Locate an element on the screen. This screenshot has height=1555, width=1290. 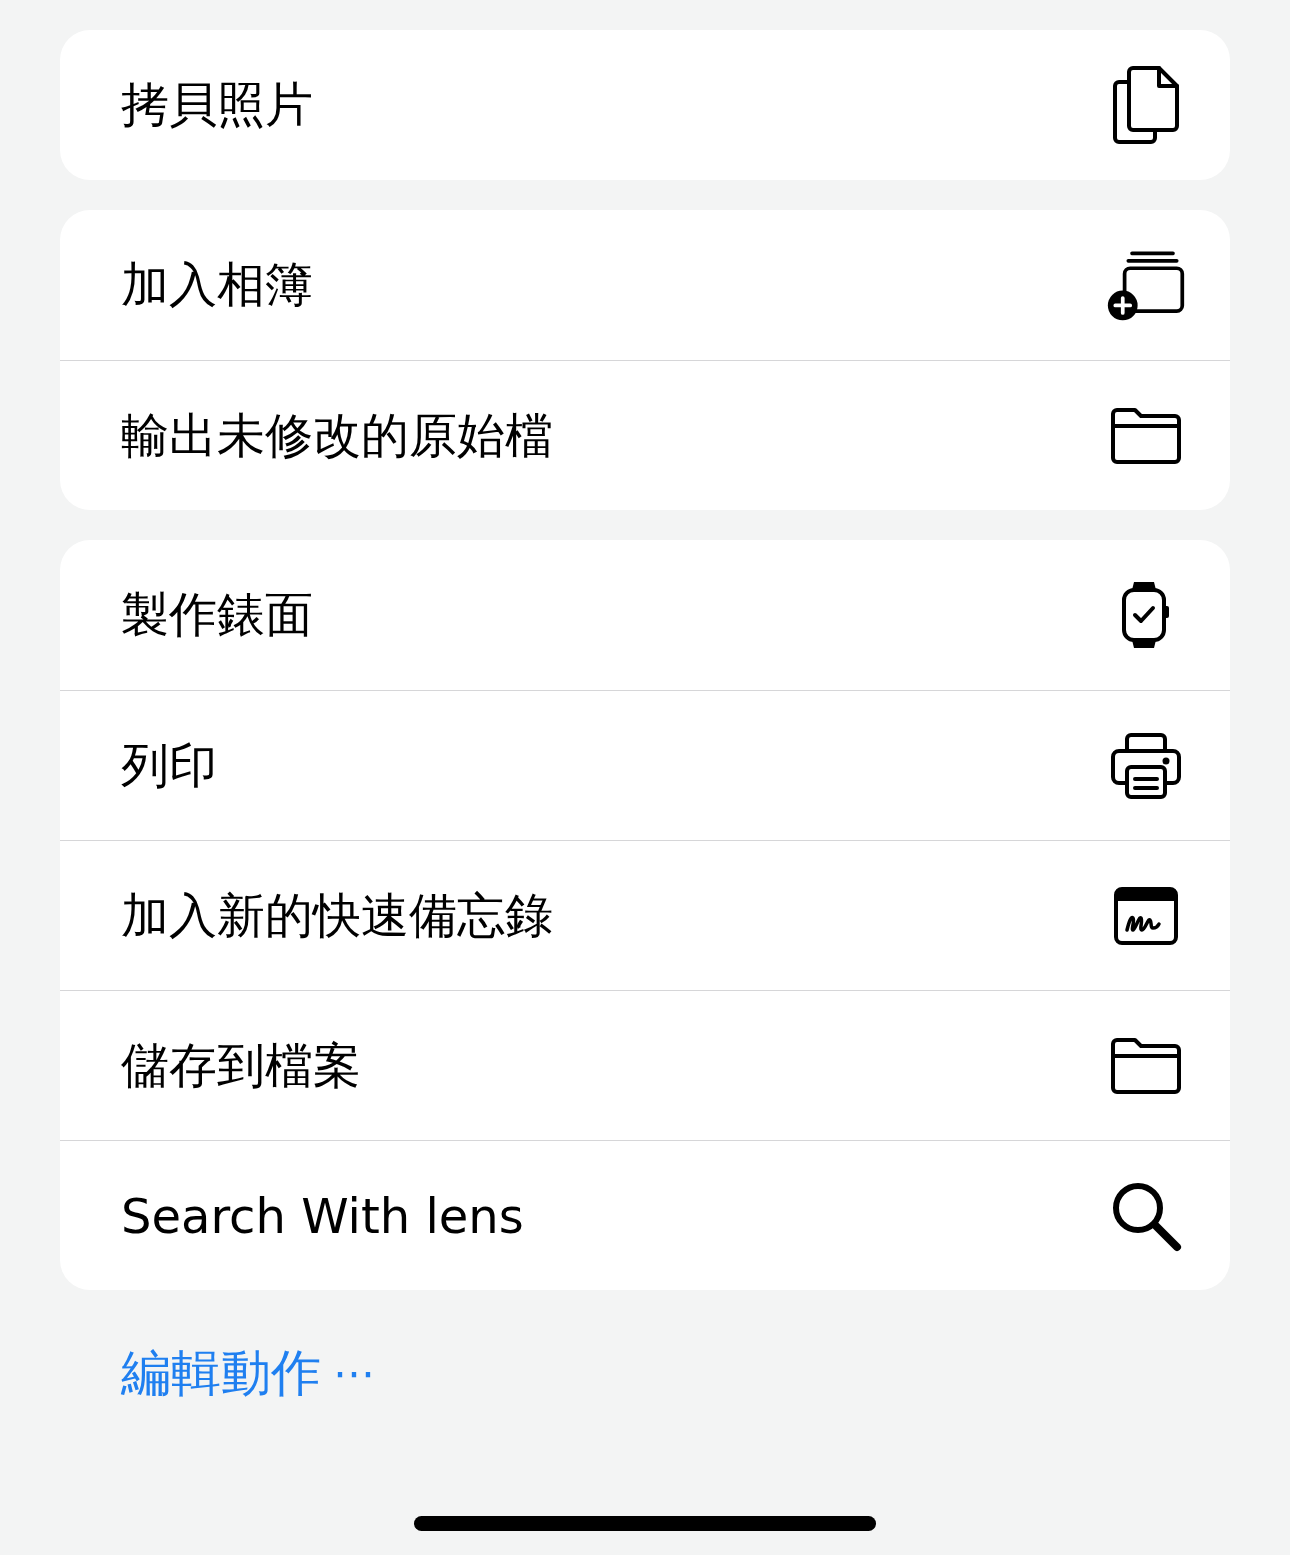
edit-actions-link: 編輯動作 ⋯ is located at coordinates (248, 1373).